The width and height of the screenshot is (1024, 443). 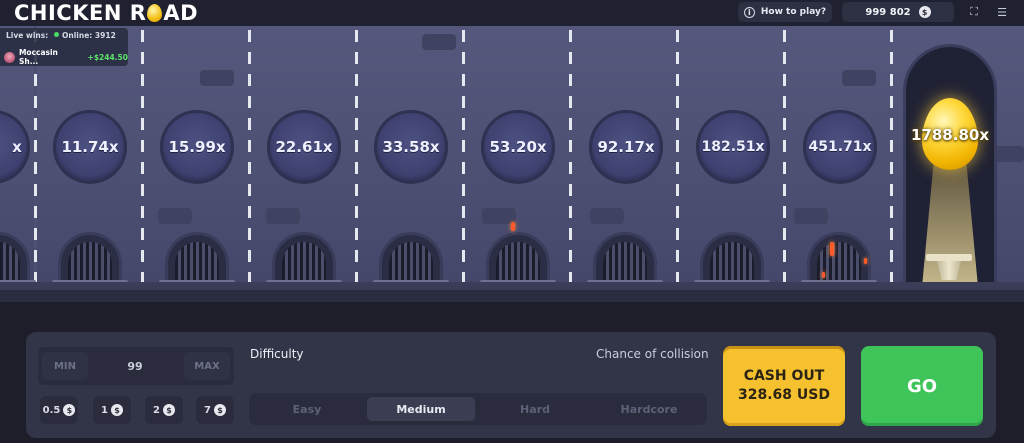 I want to click on how-to-play-button: i How to play?, so click(x=785, y=12).